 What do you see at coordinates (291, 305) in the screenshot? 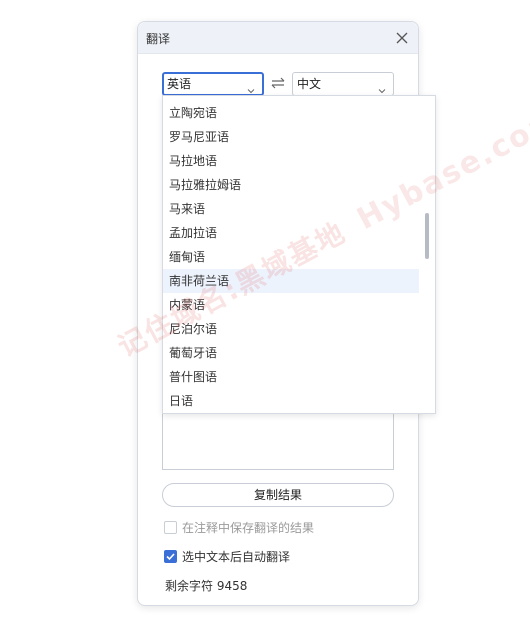
I see `language-option: 内蒙语` at bounding box center [291, 305].